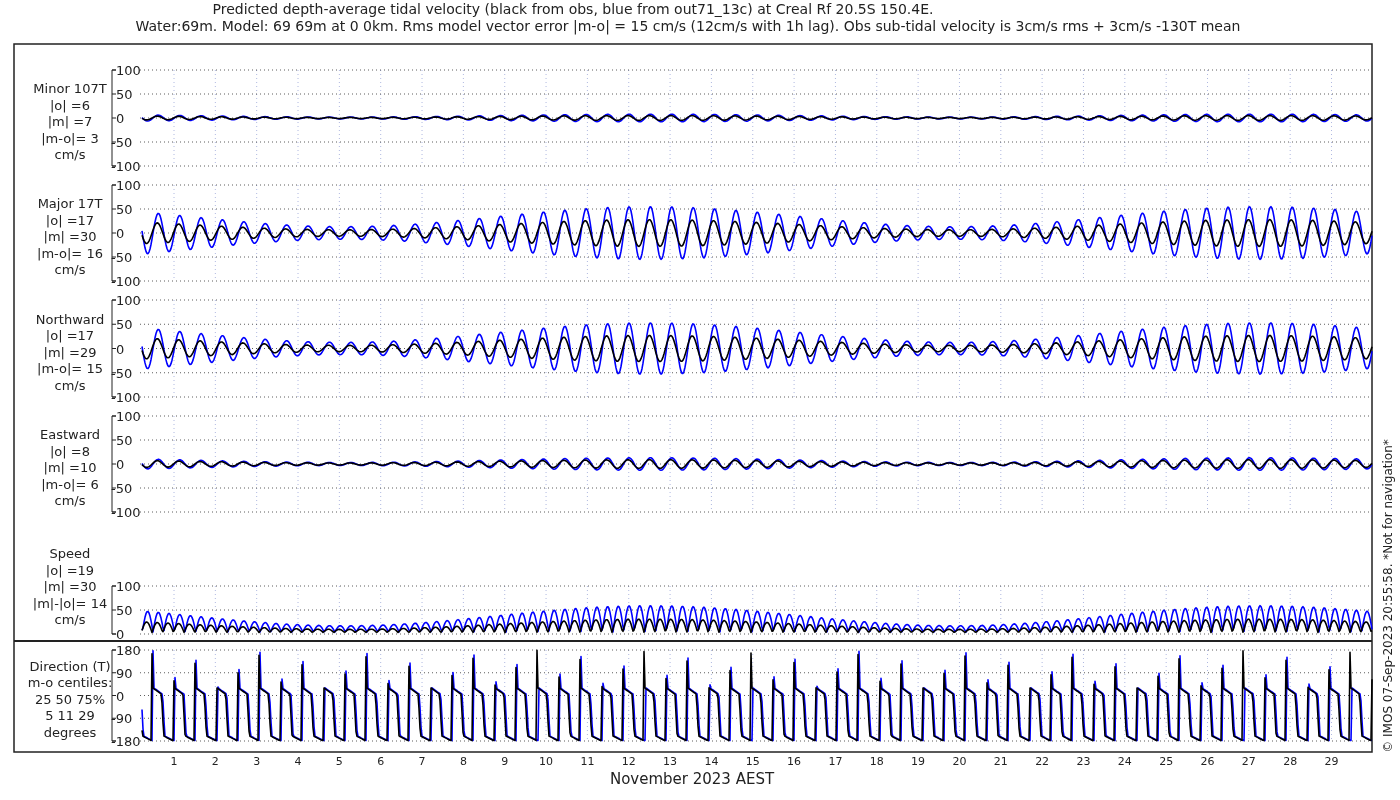 Image resolution: width=1400 pixels, height=800 pixels. What do you see at coordinates (587, 761) in the screenshot?
I see `x-tick-label: 11` at bounding box center [587, 761].